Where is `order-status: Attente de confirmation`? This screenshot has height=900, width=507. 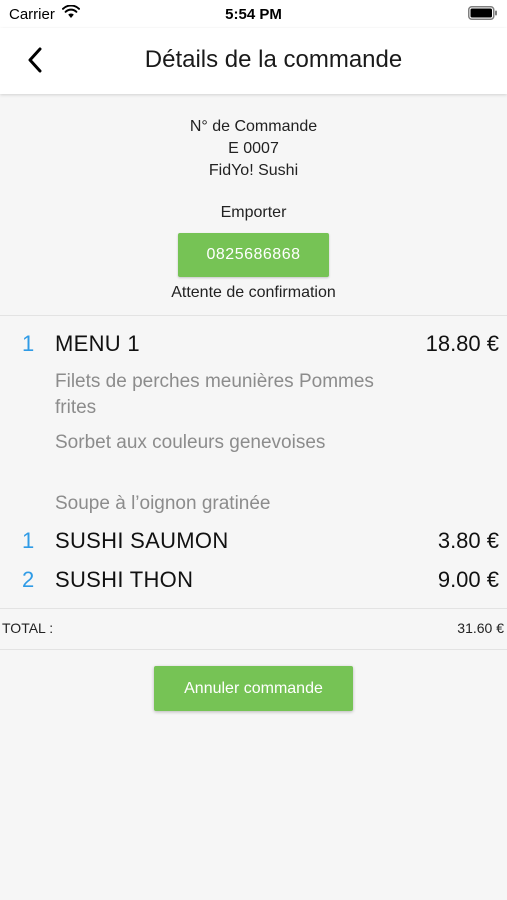
order-status: Attente de confirmation is located at coordinates (253, 292).